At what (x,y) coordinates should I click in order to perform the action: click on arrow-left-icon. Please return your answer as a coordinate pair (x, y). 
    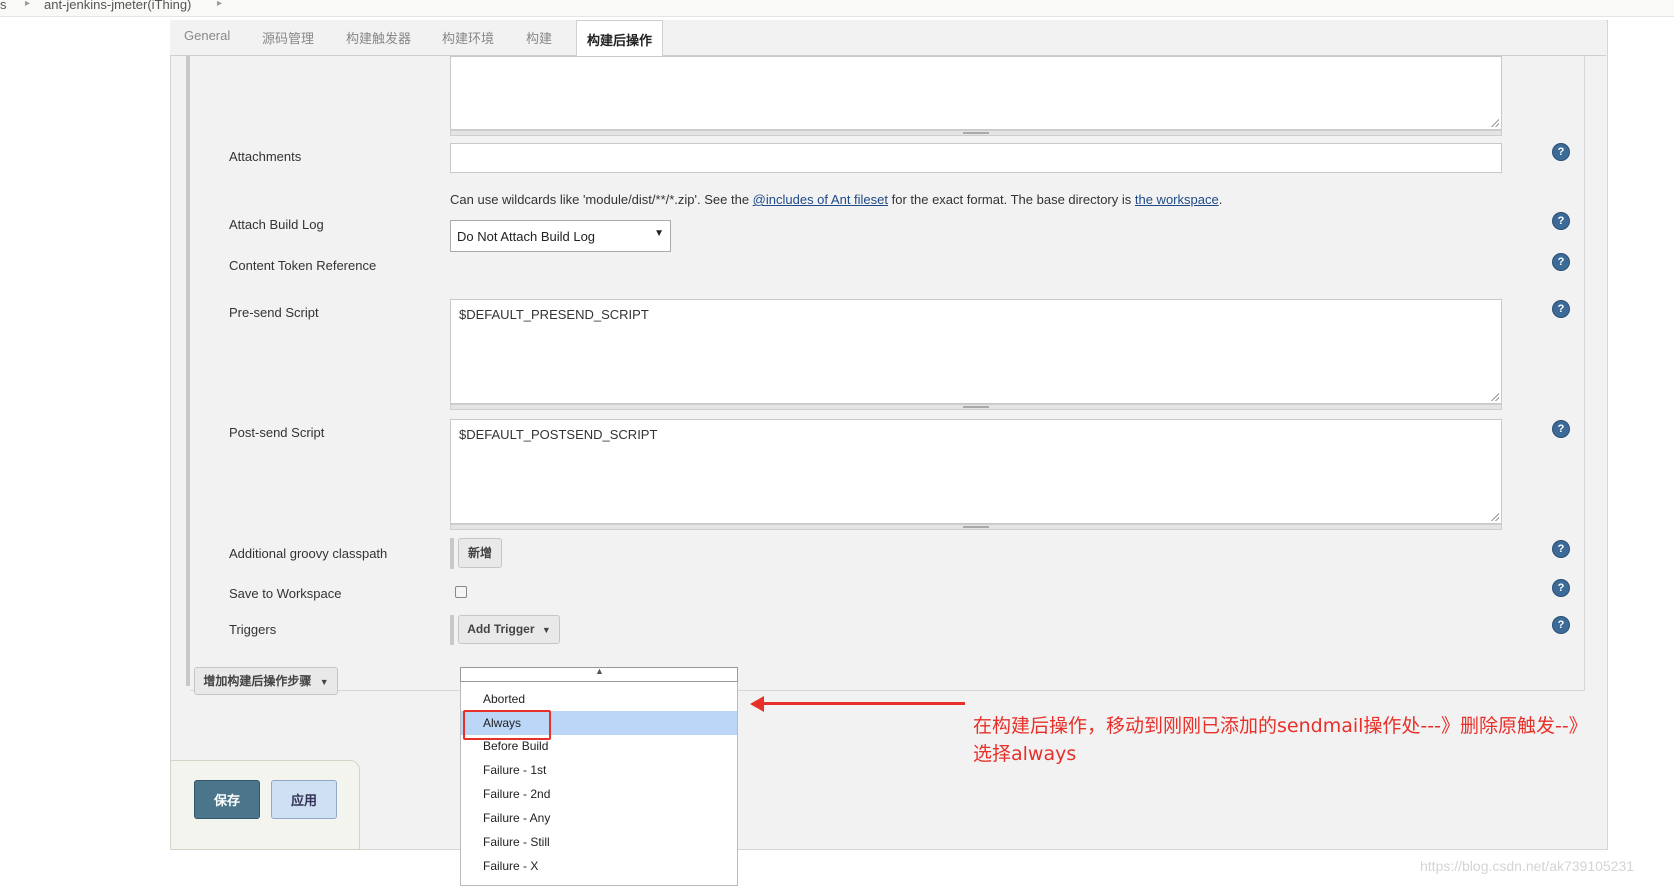
    Looking at the image, I should click on (757, 704).